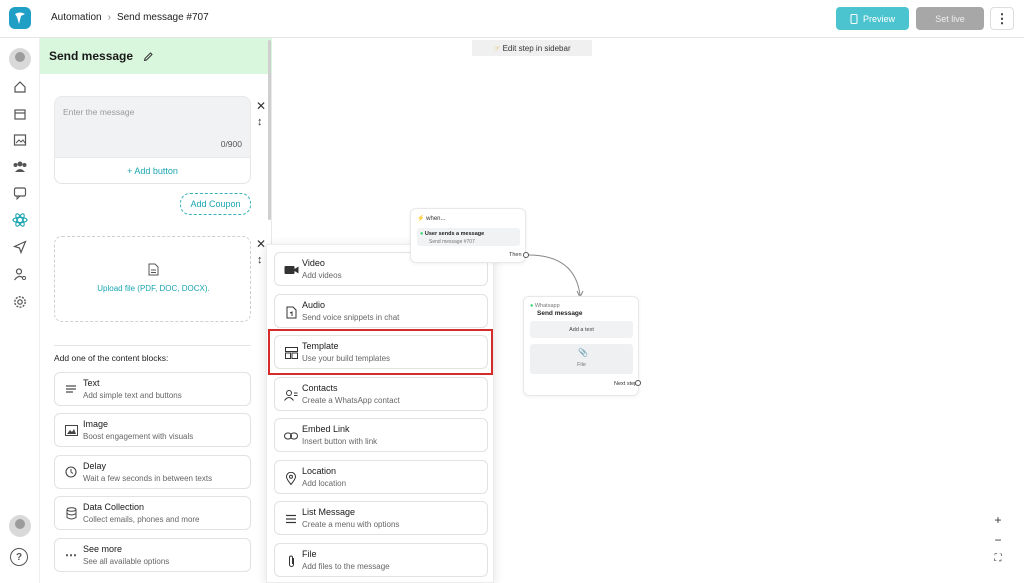 This screenshot has width=1024, height=583. What do you see at coordinates (381, 311) in the screenshot?
I see `dropdown-item-audio: Audio Send voice snippets in chat` at bounding box center [381, 311].